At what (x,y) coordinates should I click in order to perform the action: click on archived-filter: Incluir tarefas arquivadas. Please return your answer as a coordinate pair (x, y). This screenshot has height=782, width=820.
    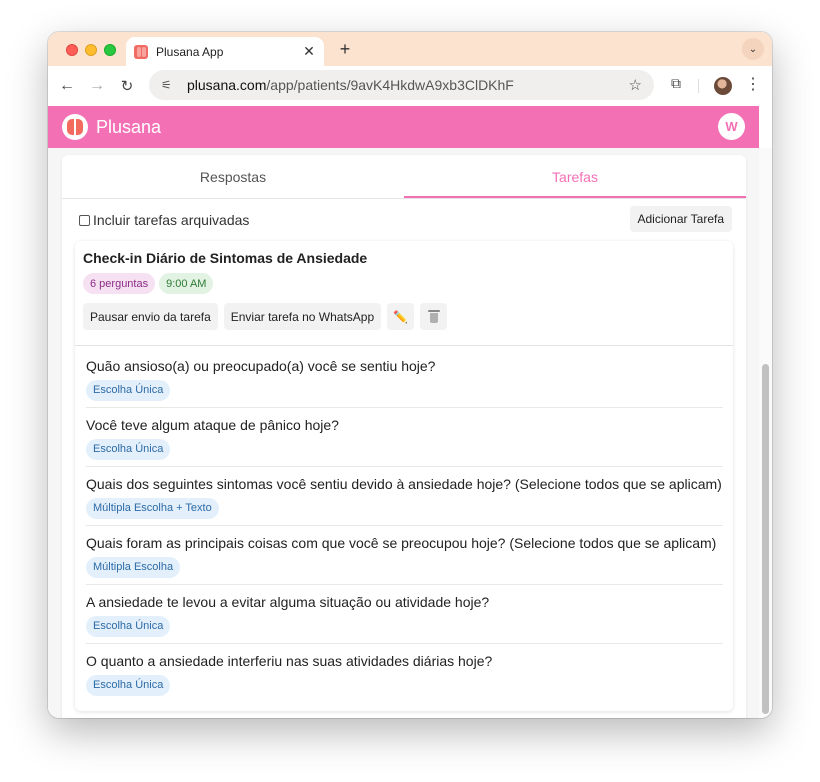
    Looking at the image, I should click on (164, 220).